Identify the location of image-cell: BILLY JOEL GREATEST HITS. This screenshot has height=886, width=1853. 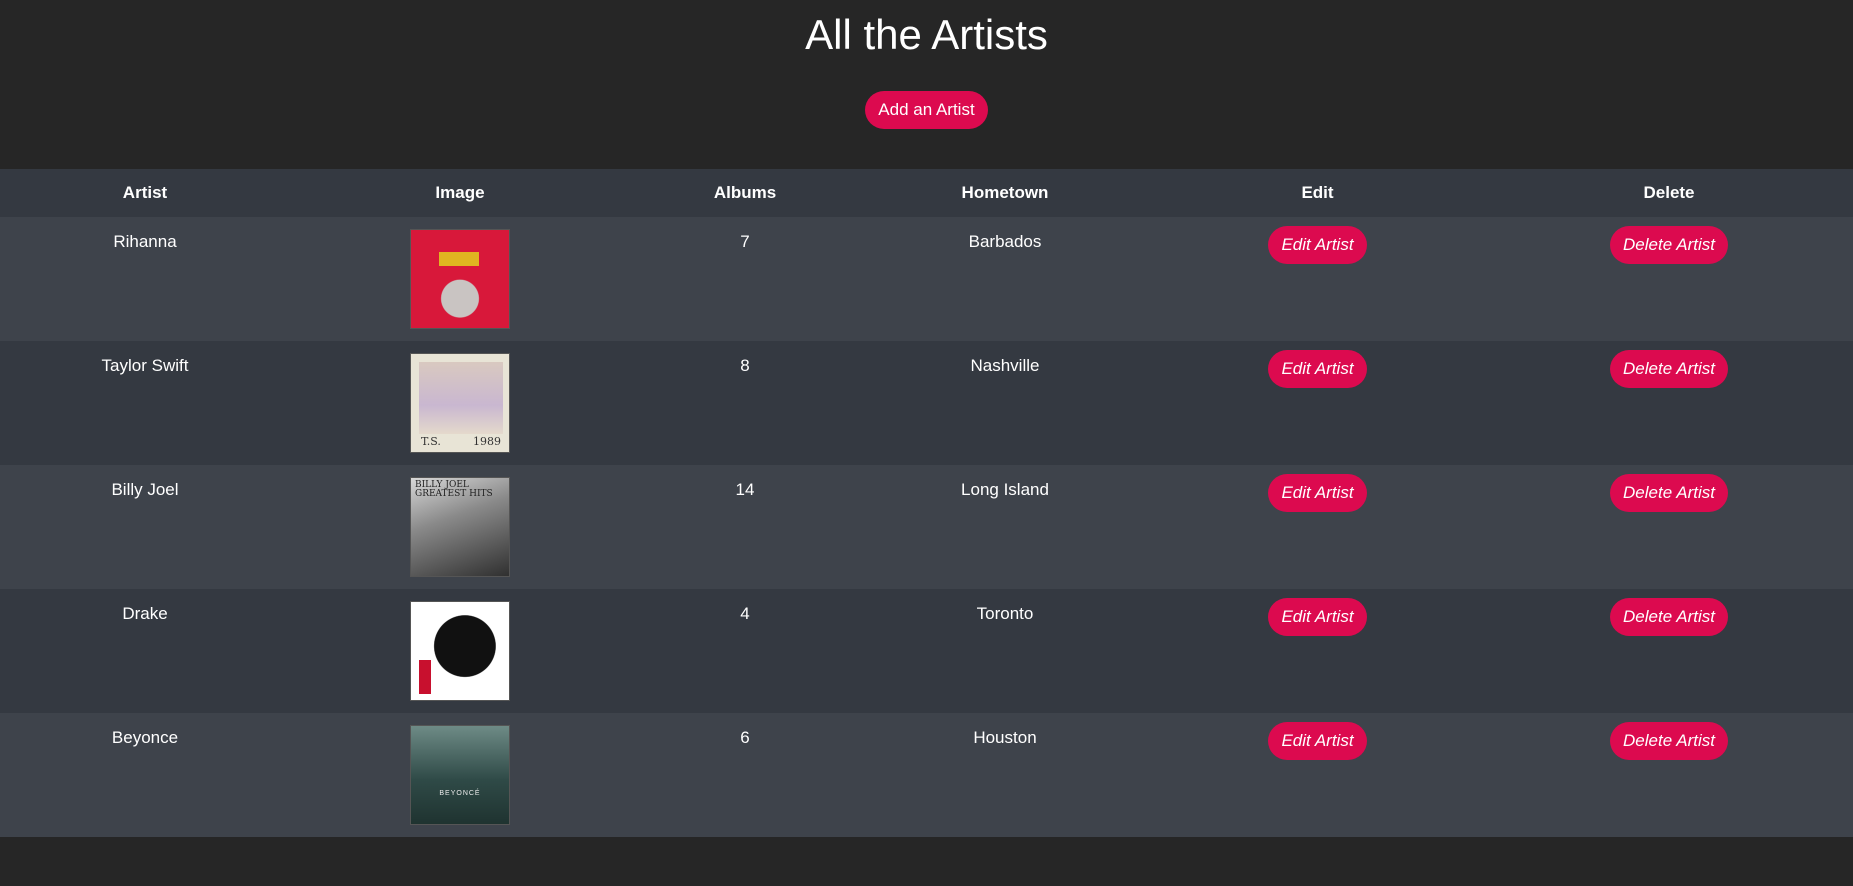
(460, 527).